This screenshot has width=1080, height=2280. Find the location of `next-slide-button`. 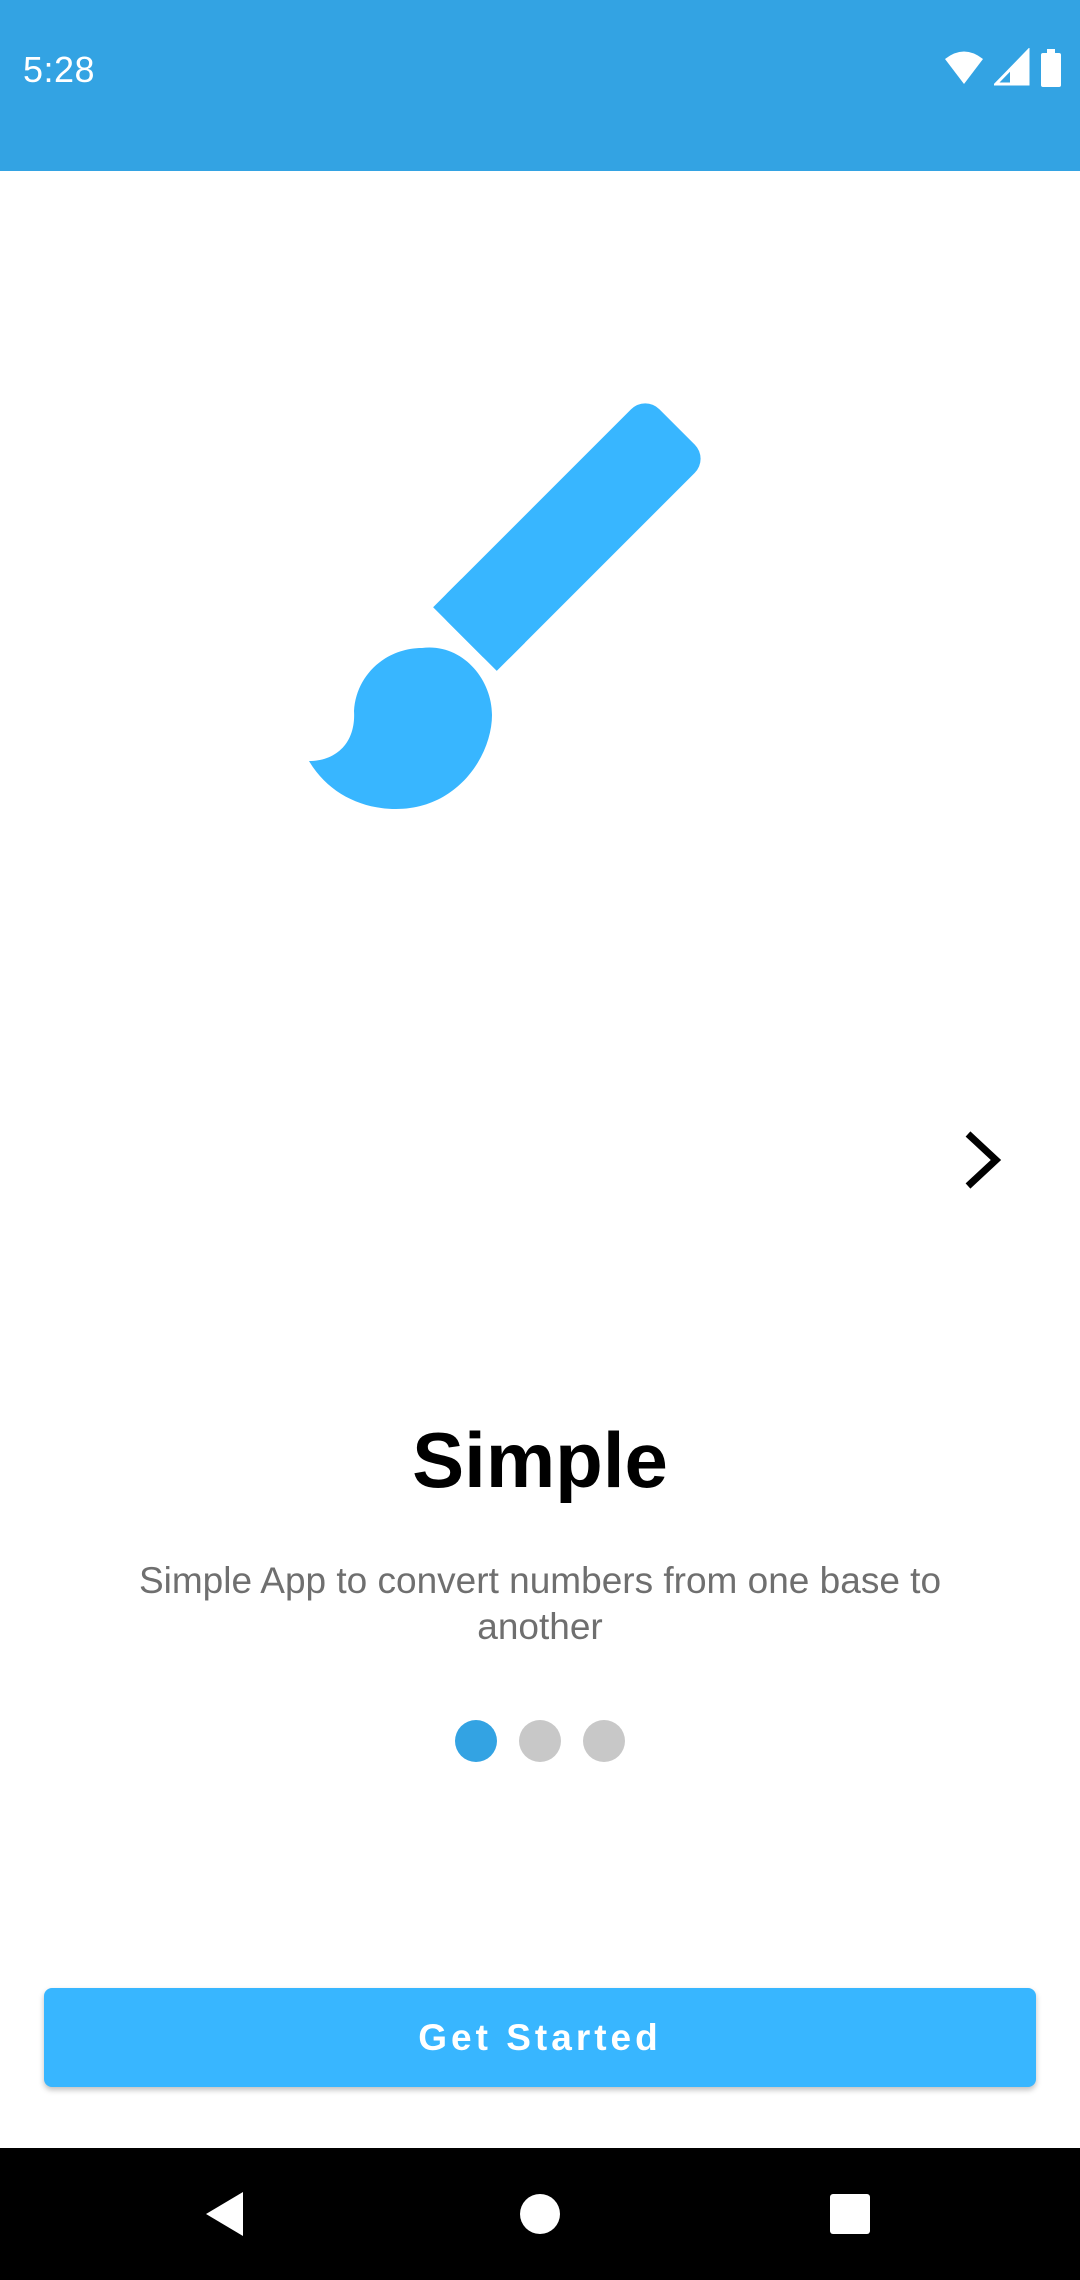

next-slide-button is located at coordinates (984, 1160).